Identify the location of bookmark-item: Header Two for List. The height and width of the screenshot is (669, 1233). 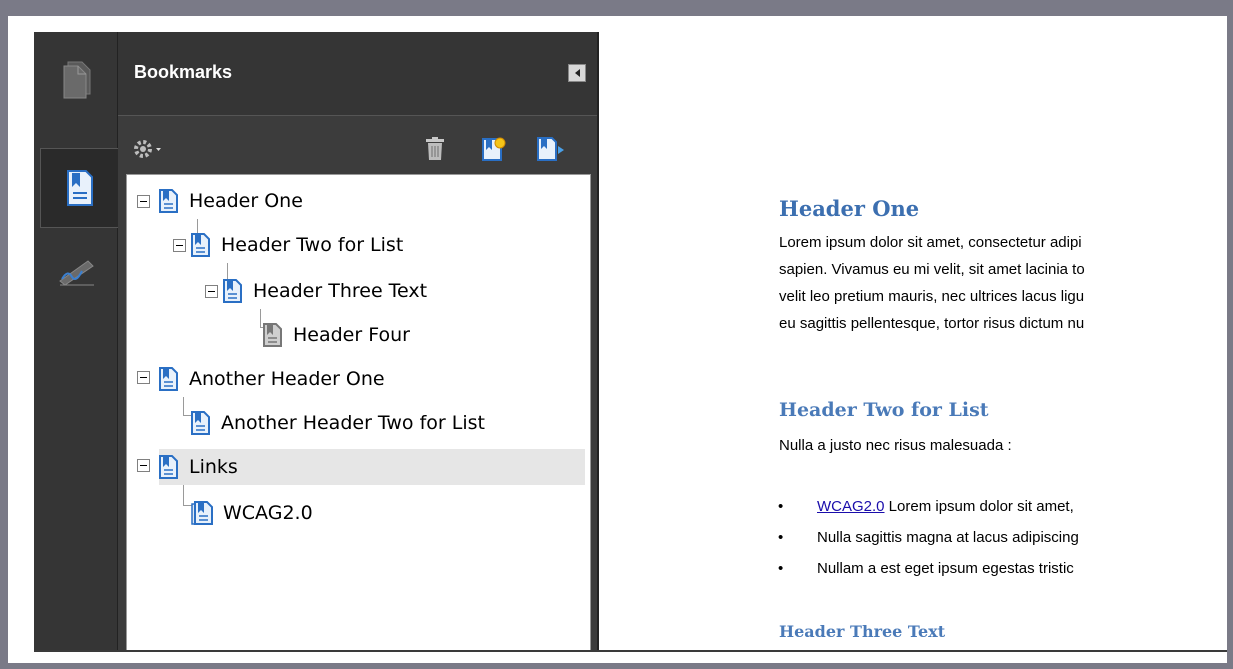
(297, 245).